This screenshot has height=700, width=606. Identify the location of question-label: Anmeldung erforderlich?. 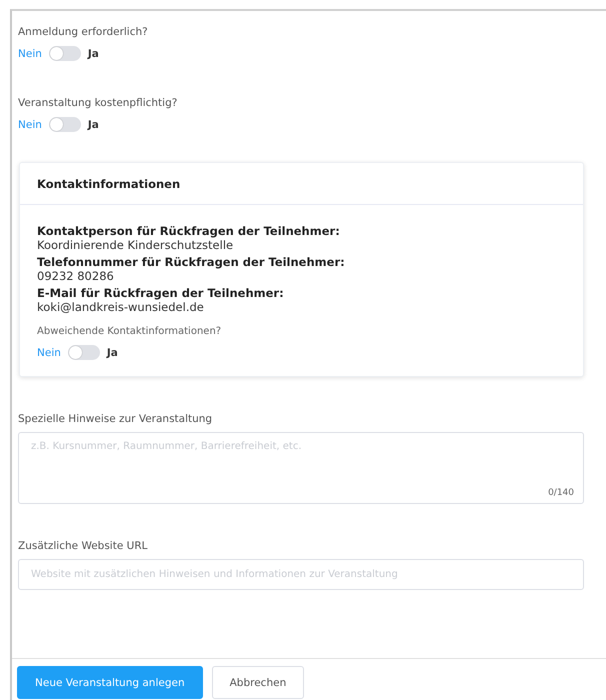
(83, 32).